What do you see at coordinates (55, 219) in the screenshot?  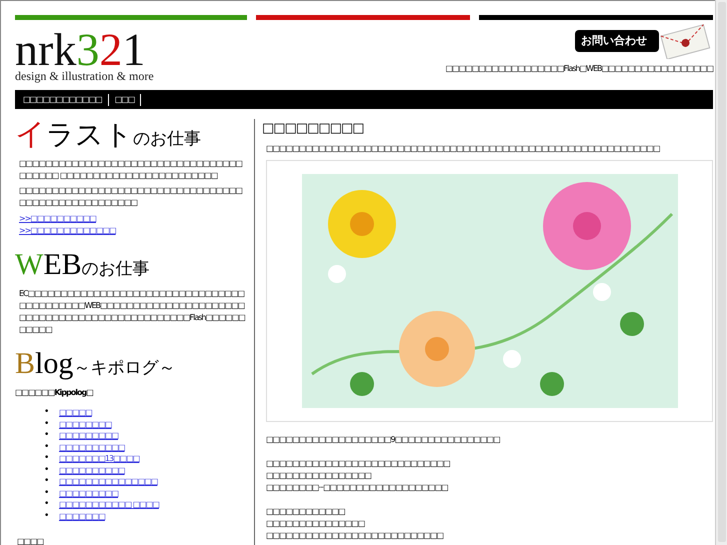 I see `text-link: >>□□□□□□□□□□` at bounding box center [55, 219].